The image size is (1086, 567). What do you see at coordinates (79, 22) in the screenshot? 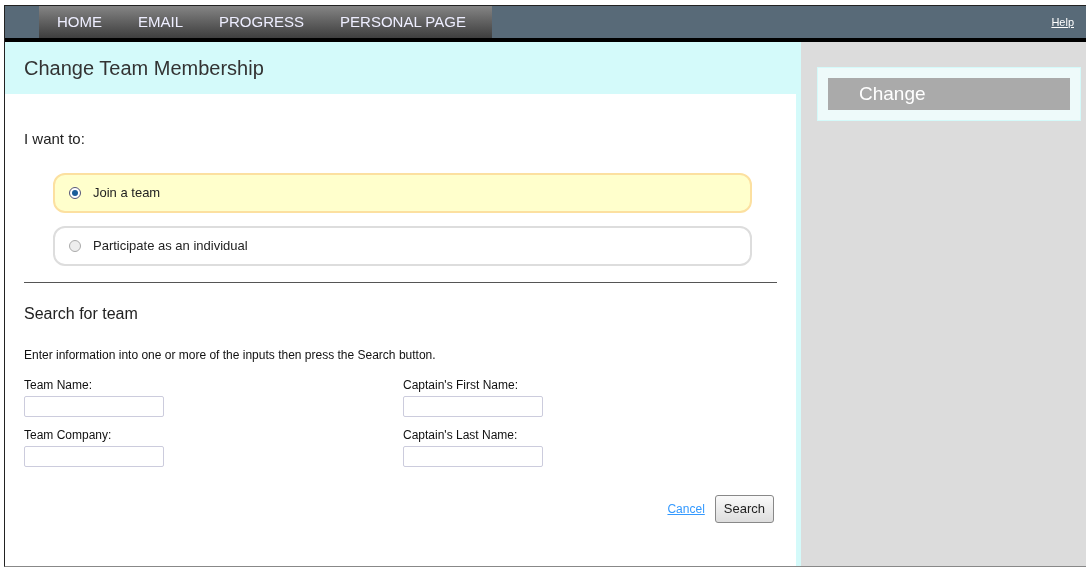
I see `nav-link: HOME` at bounding box center [79, 22].